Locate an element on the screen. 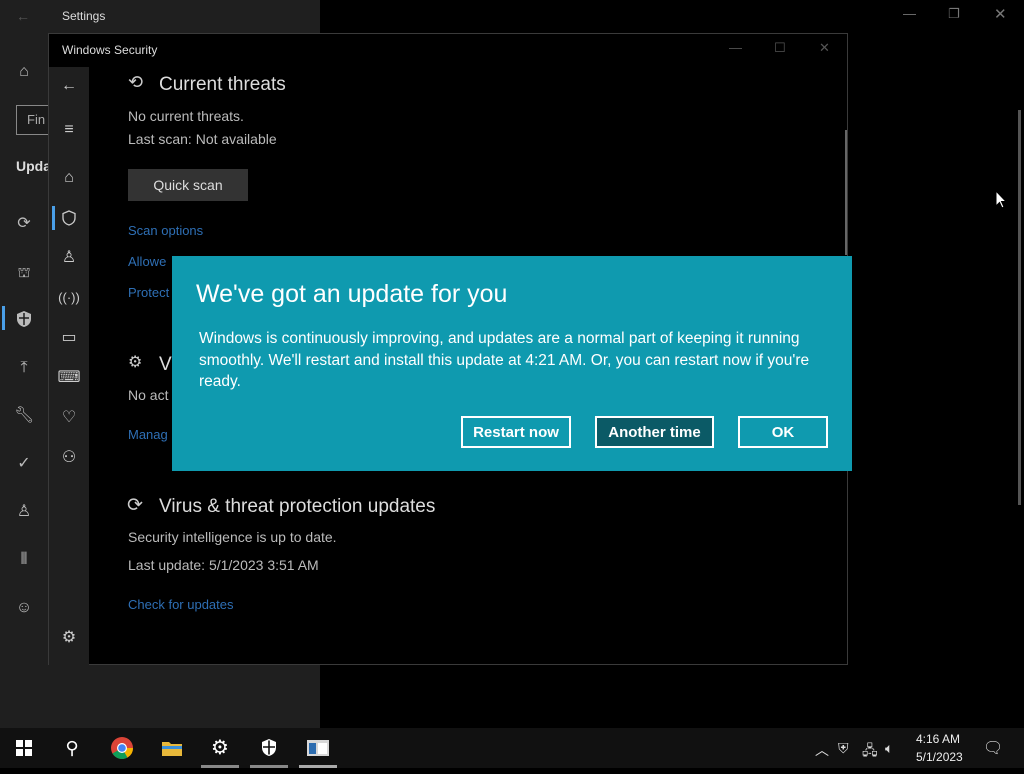 This screenshot has width=1024, height=774. nav-sidebar: ← ≡ ⌂ ♙ ((·)) ▭ ⌨ ♡ ⚇ ⚙ is located at coordinates (69, 366).